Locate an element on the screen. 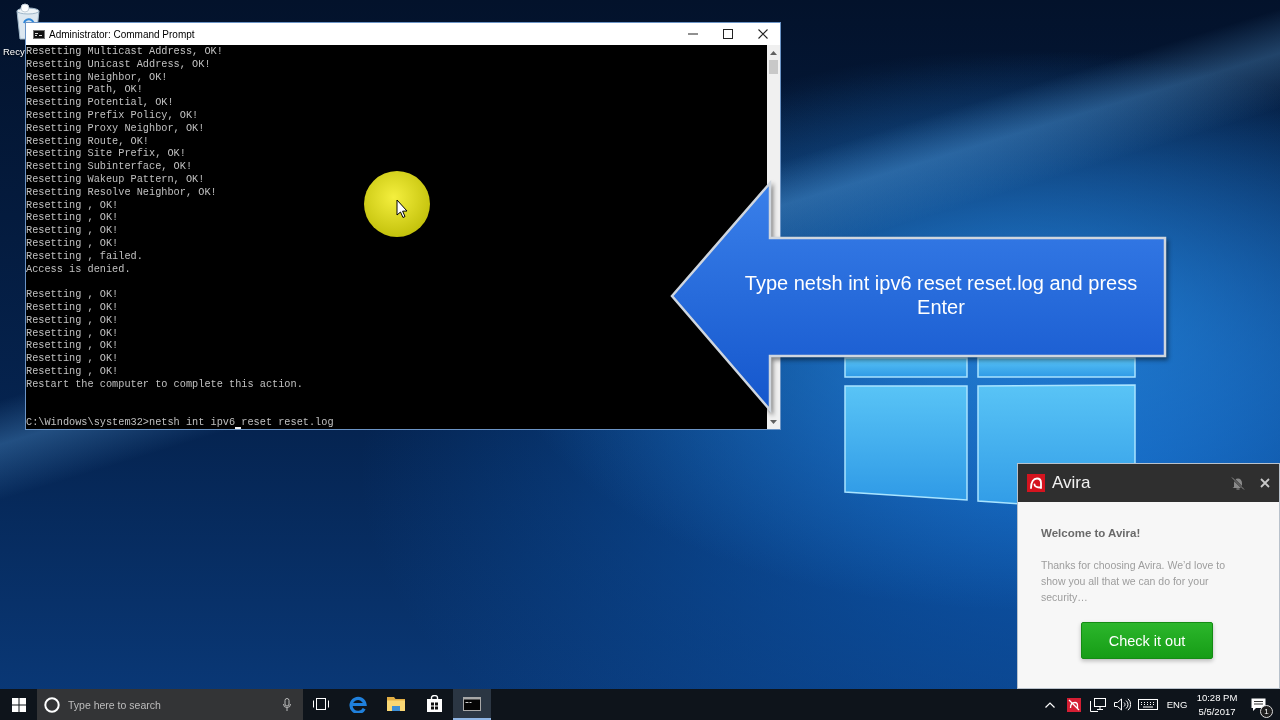 The image size is (1280, 720). maximize-icon is located at coordinates (727, 34).